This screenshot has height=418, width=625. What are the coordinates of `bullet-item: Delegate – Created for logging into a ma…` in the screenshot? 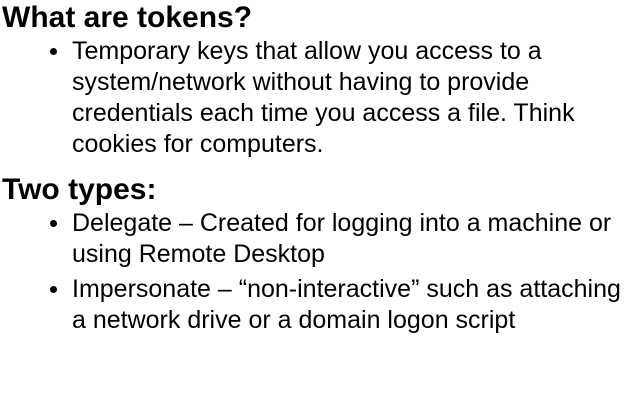 It's located at (312, 239).